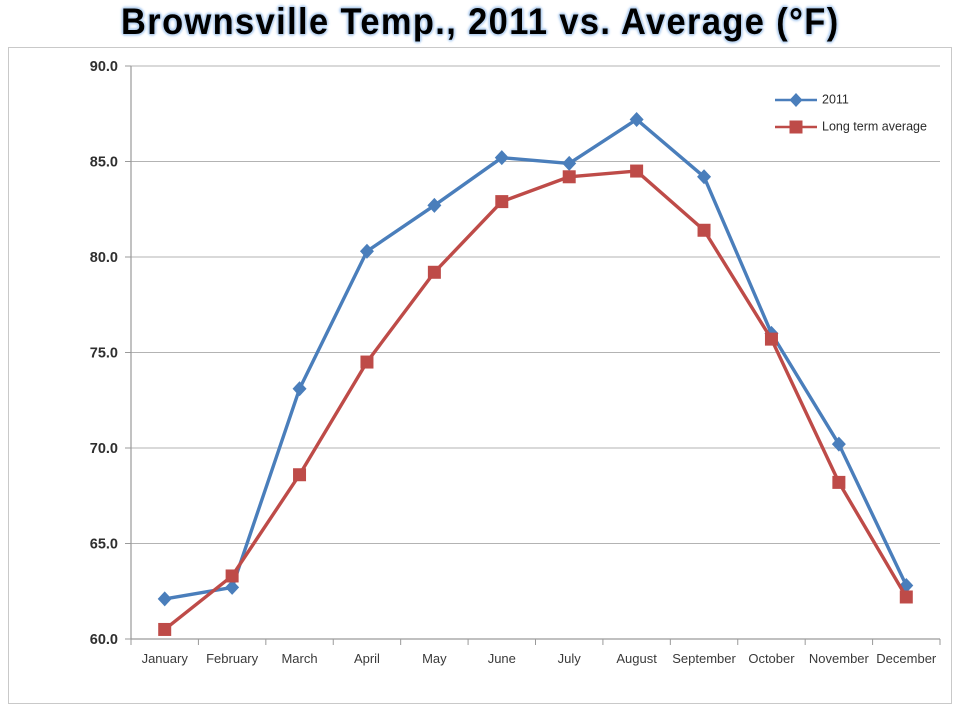  Describe the element at coordinates (104, 163) in the screenshot. I see `y-axis-tick-label: 85.0` at that location.